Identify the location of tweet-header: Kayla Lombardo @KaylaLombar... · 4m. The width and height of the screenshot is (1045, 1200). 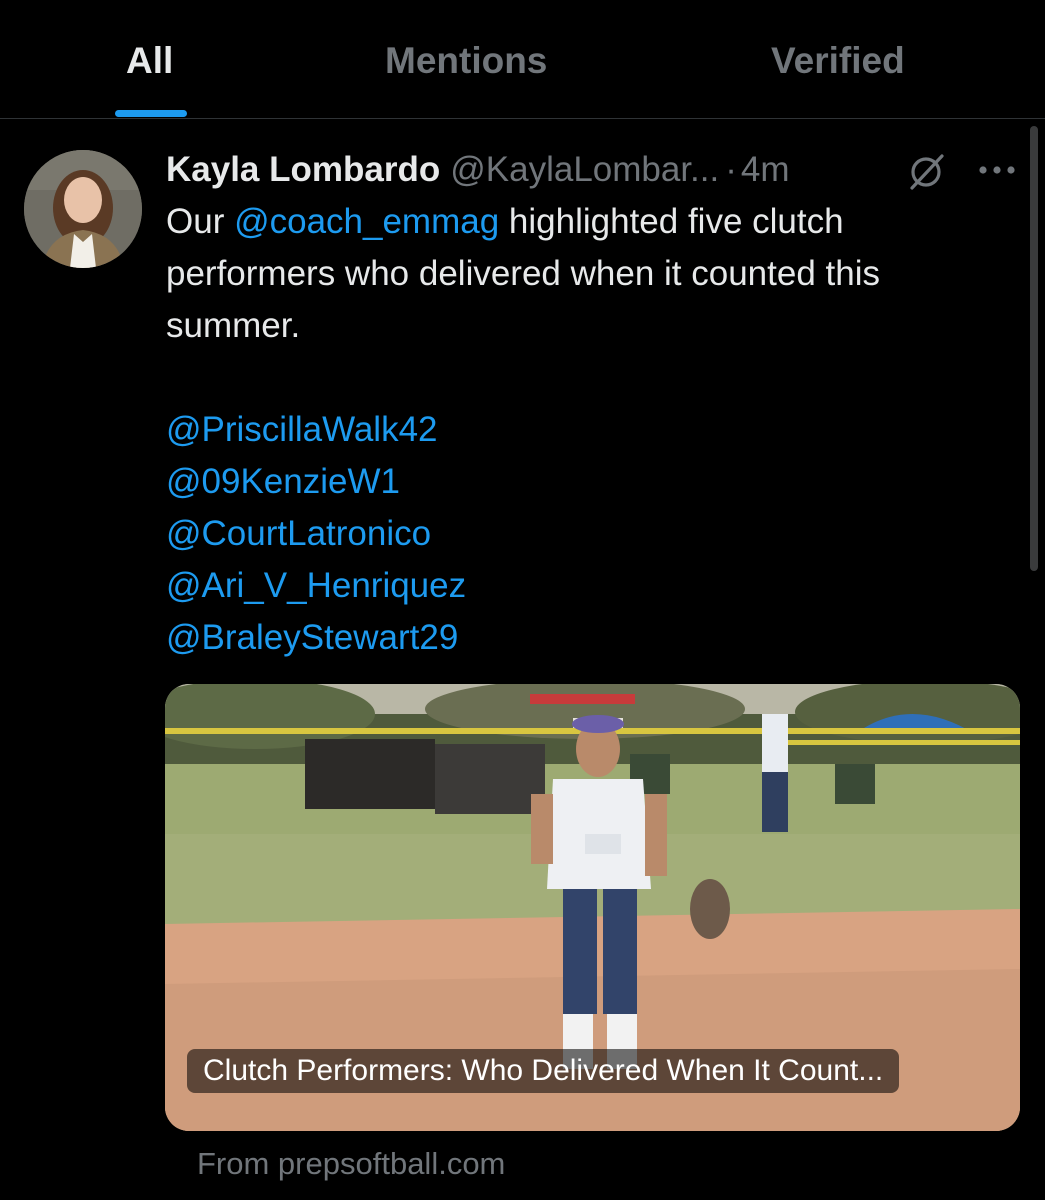
(478, 170).